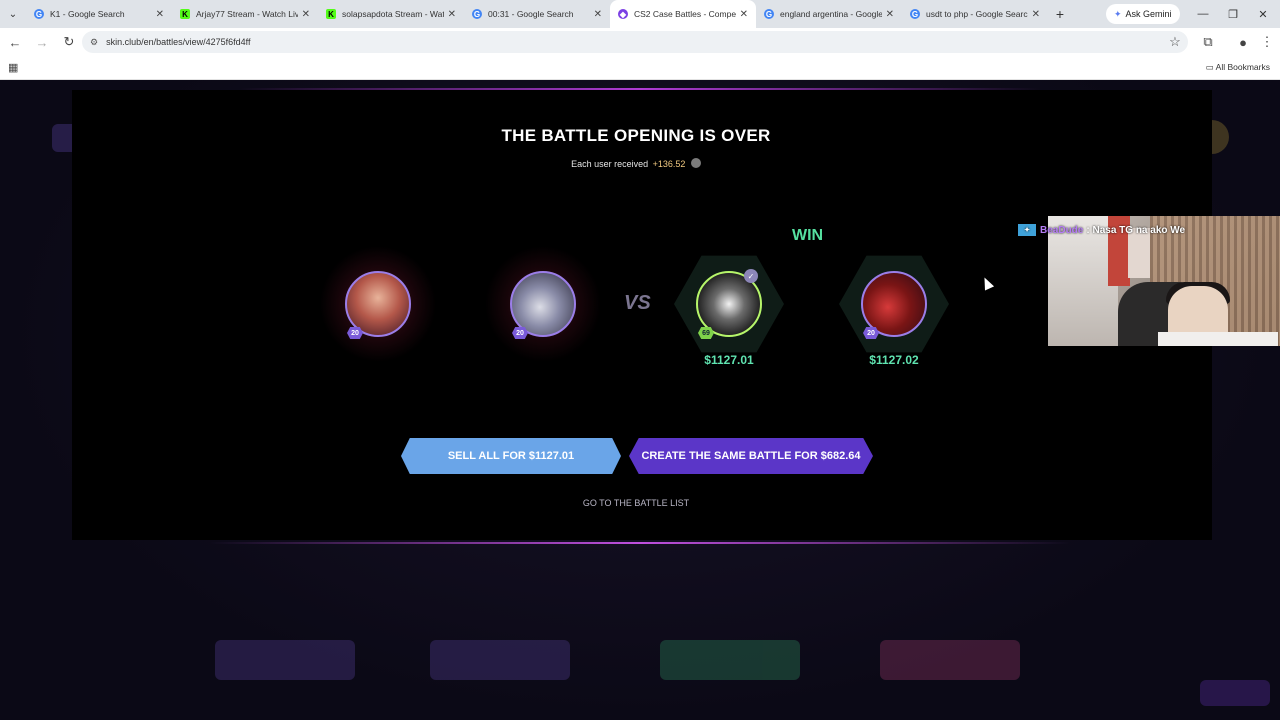 This screenshot has width=1280, height=720. I want to click on bookmarks-bar: ▦ ▭ All Bookmarks, so click(640, 68).